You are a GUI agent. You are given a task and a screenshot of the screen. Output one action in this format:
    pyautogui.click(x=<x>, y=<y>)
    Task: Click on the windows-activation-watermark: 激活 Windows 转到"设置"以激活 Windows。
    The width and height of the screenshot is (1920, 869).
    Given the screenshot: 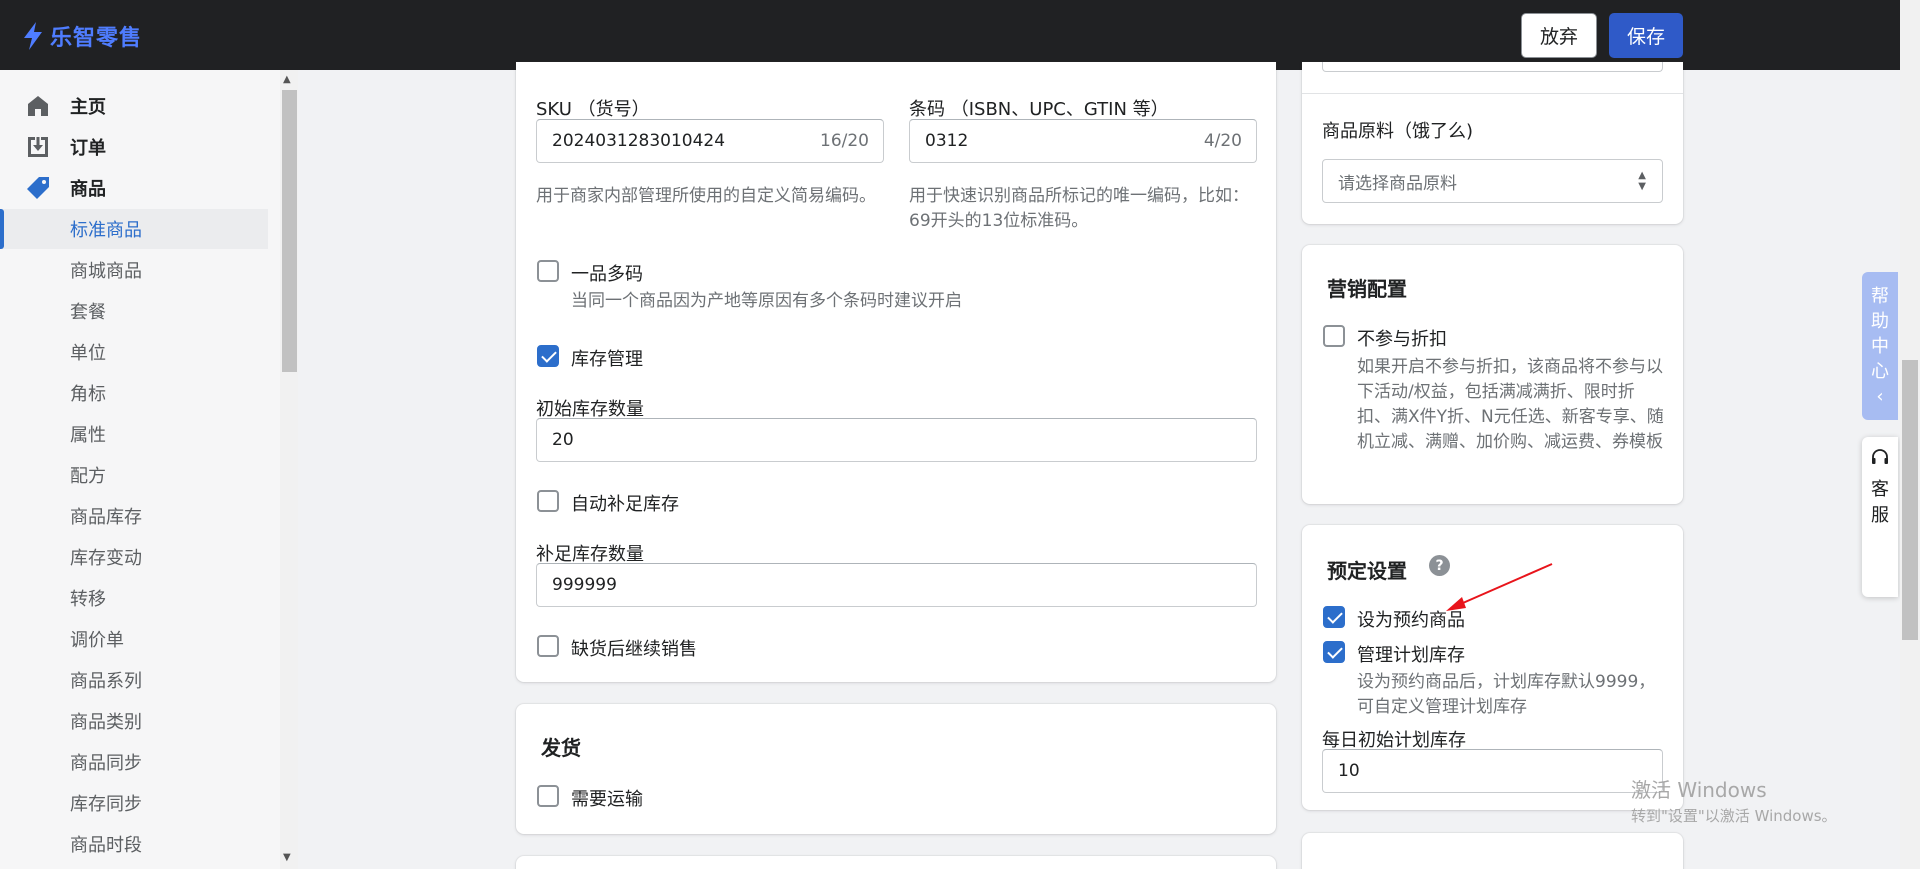 What is the action you would take?
    pyautogui.click(x=1734, y=800)
    